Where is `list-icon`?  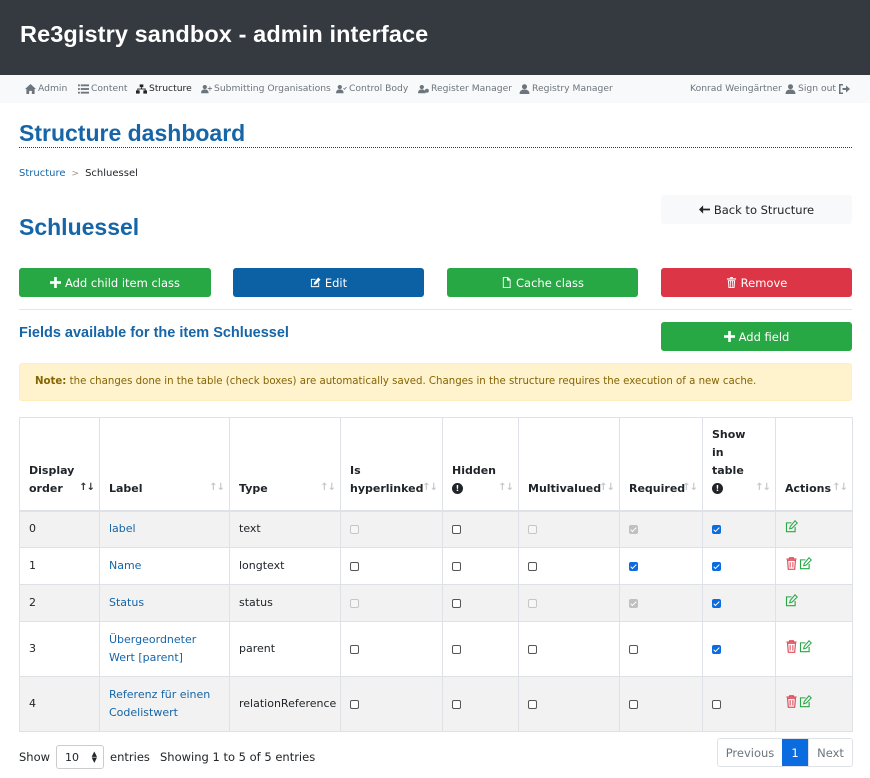 list-icon is located at coordinates (83, 88).